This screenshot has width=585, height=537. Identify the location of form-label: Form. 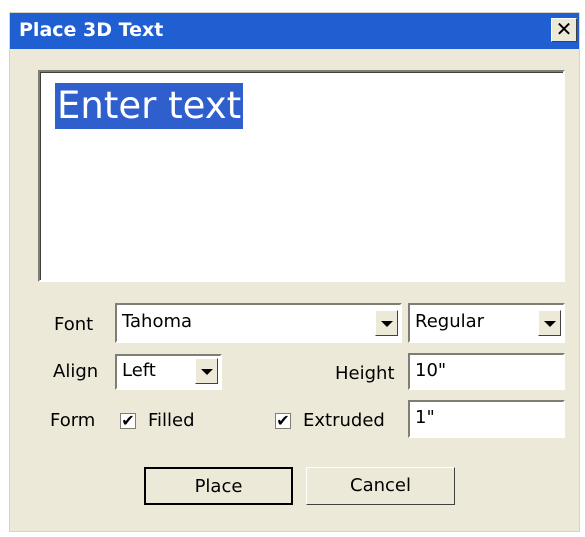
(73, 420).